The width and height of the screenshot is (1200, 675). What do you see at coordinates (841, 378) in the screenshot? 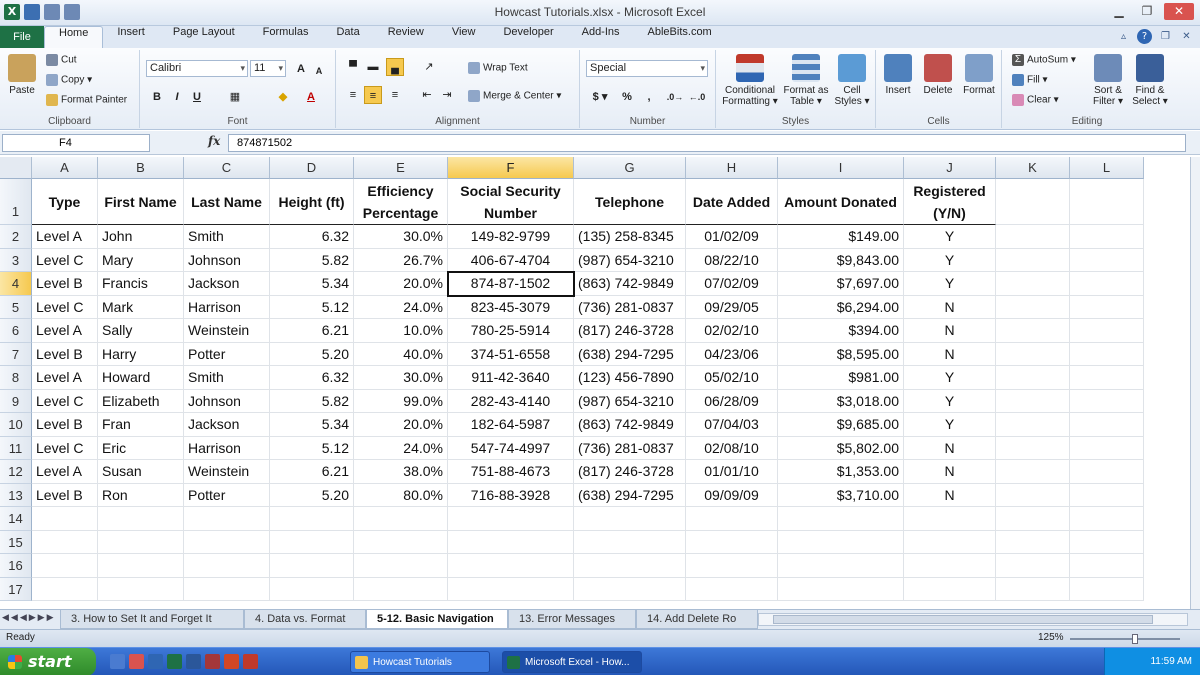
I see `table-cell: $981.00` at bounding box center [841, 378].